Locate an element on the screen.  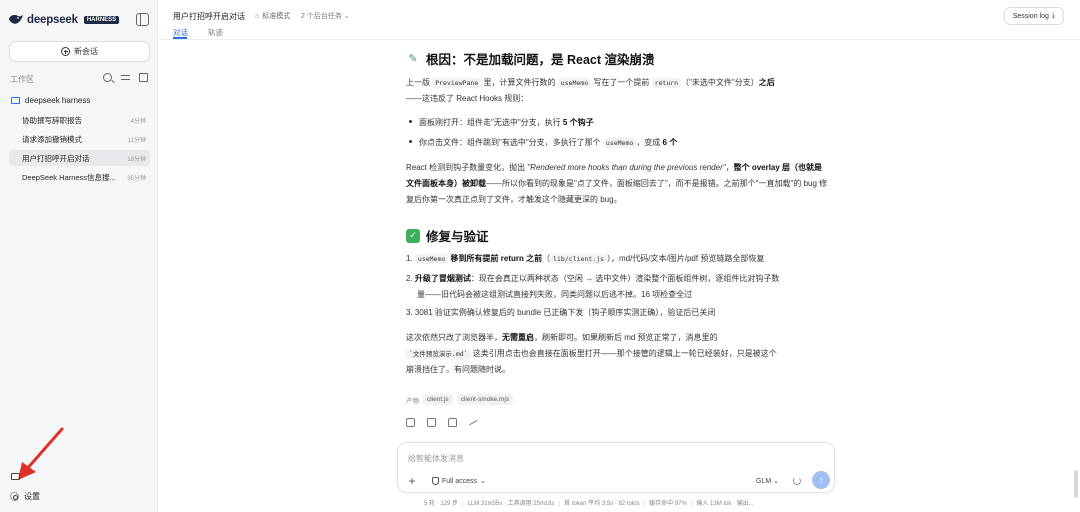
session-item: 协助撰写辞职报告 4分钟 is located at coordinates (79, 120).